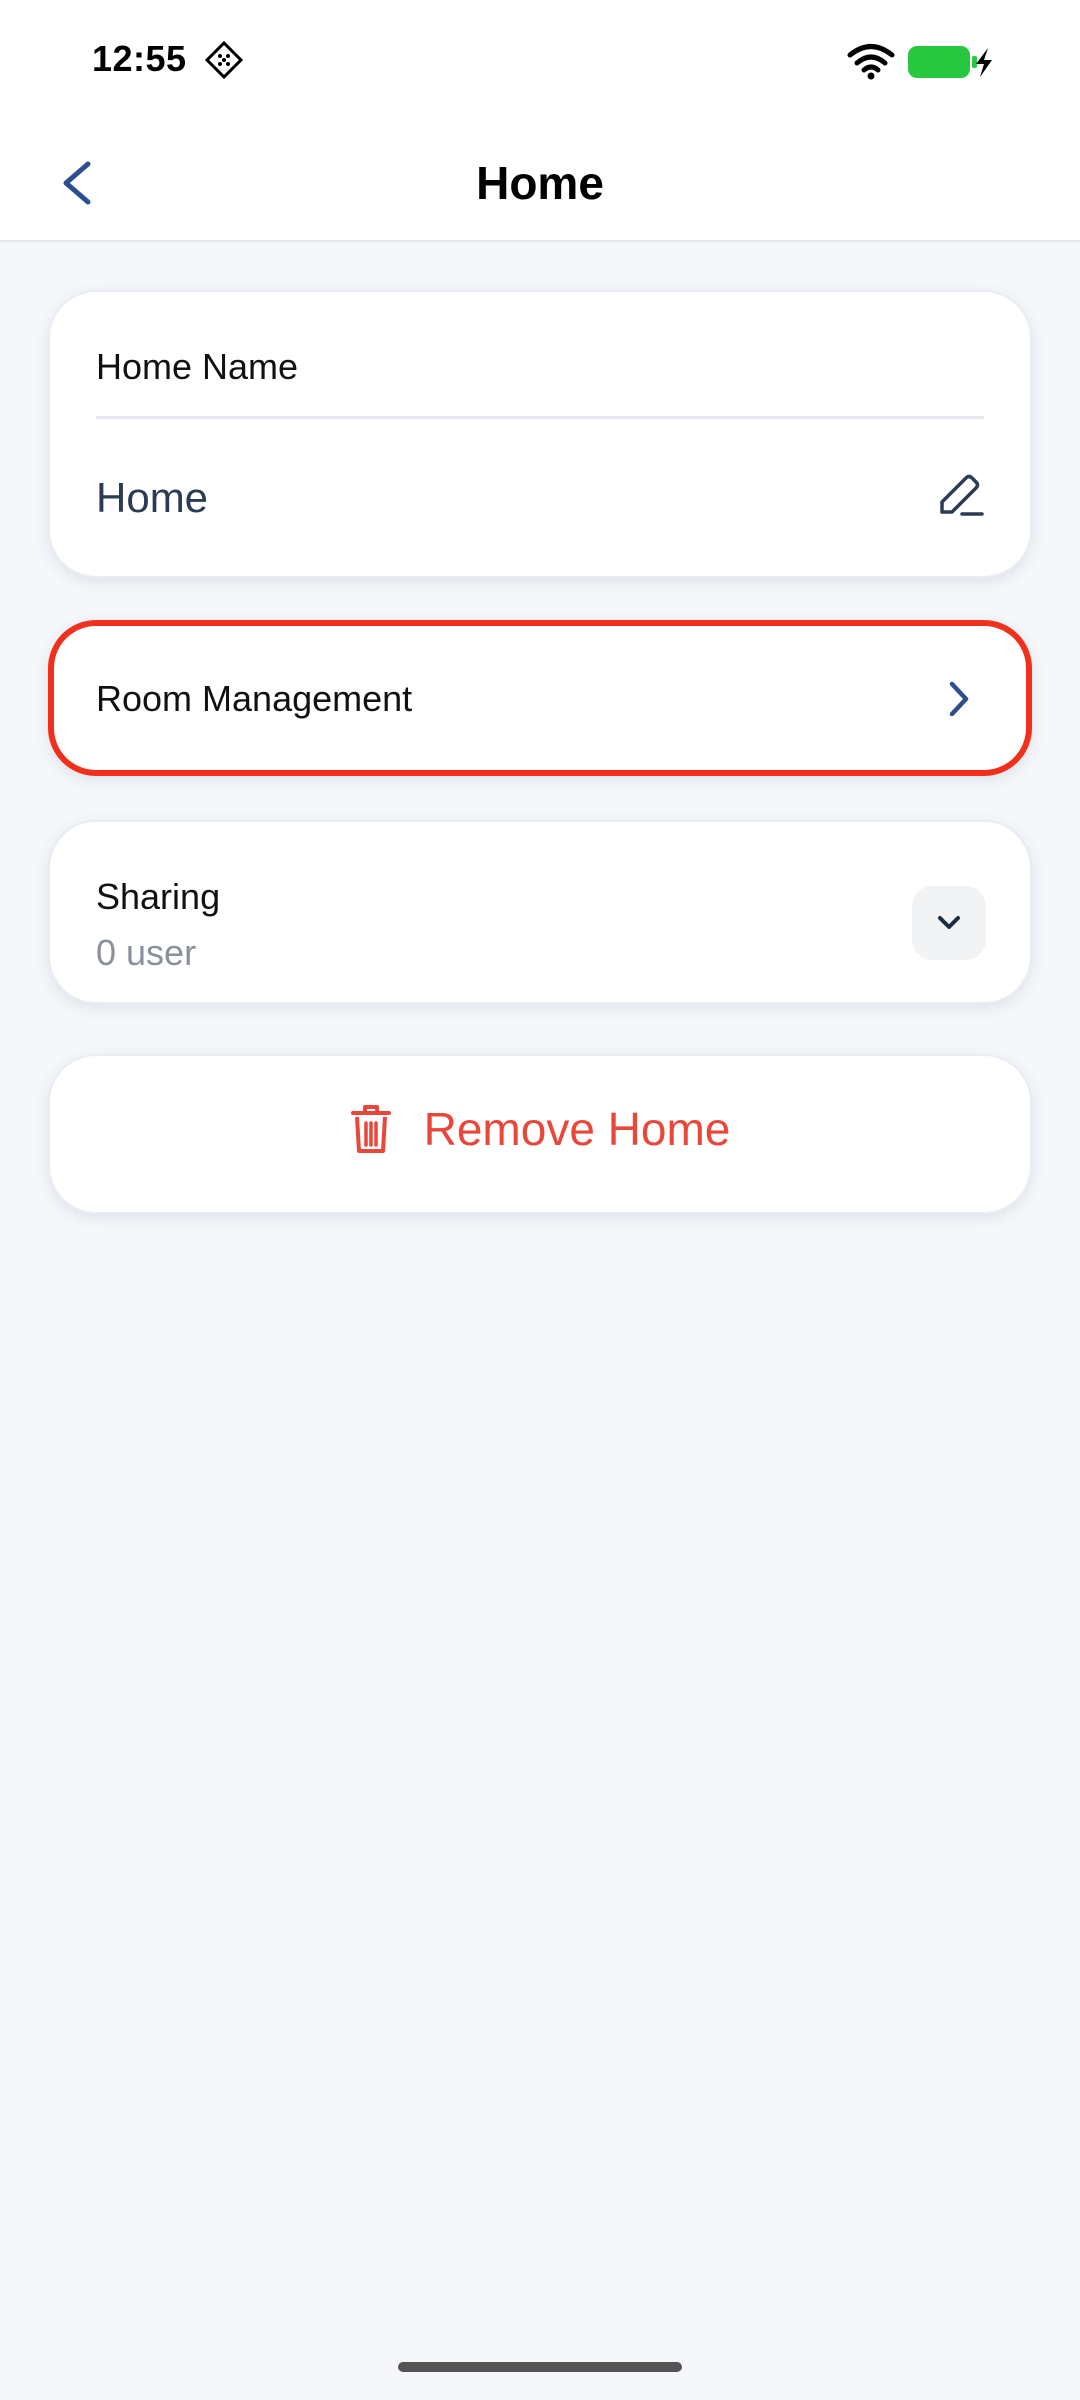 Image resolution: width=1080 pixels, height=2400 pixels. I want to click on home-name-value: Home, so click(152, 497).